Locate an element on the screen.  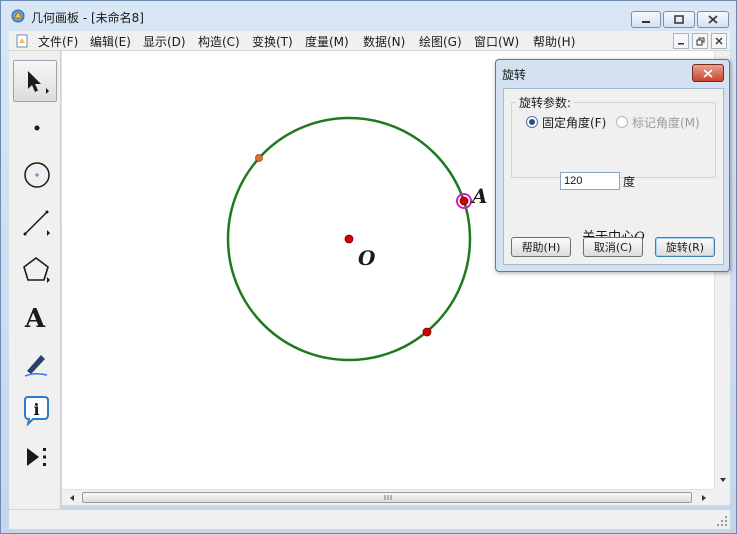
svg-text: A is located at coordinates (35, 318).